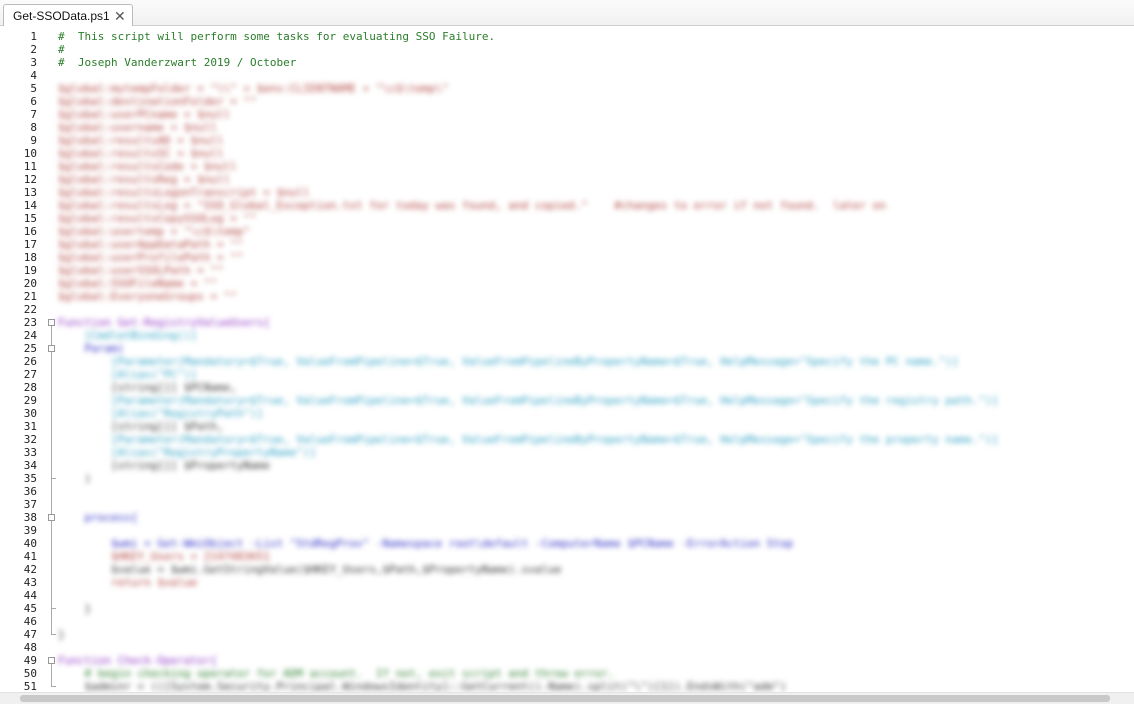 This screenshot has height=704, width=1134. I want to click on code-line: 23 Function Get-RegistryValueUsers{, so click(567, 322).